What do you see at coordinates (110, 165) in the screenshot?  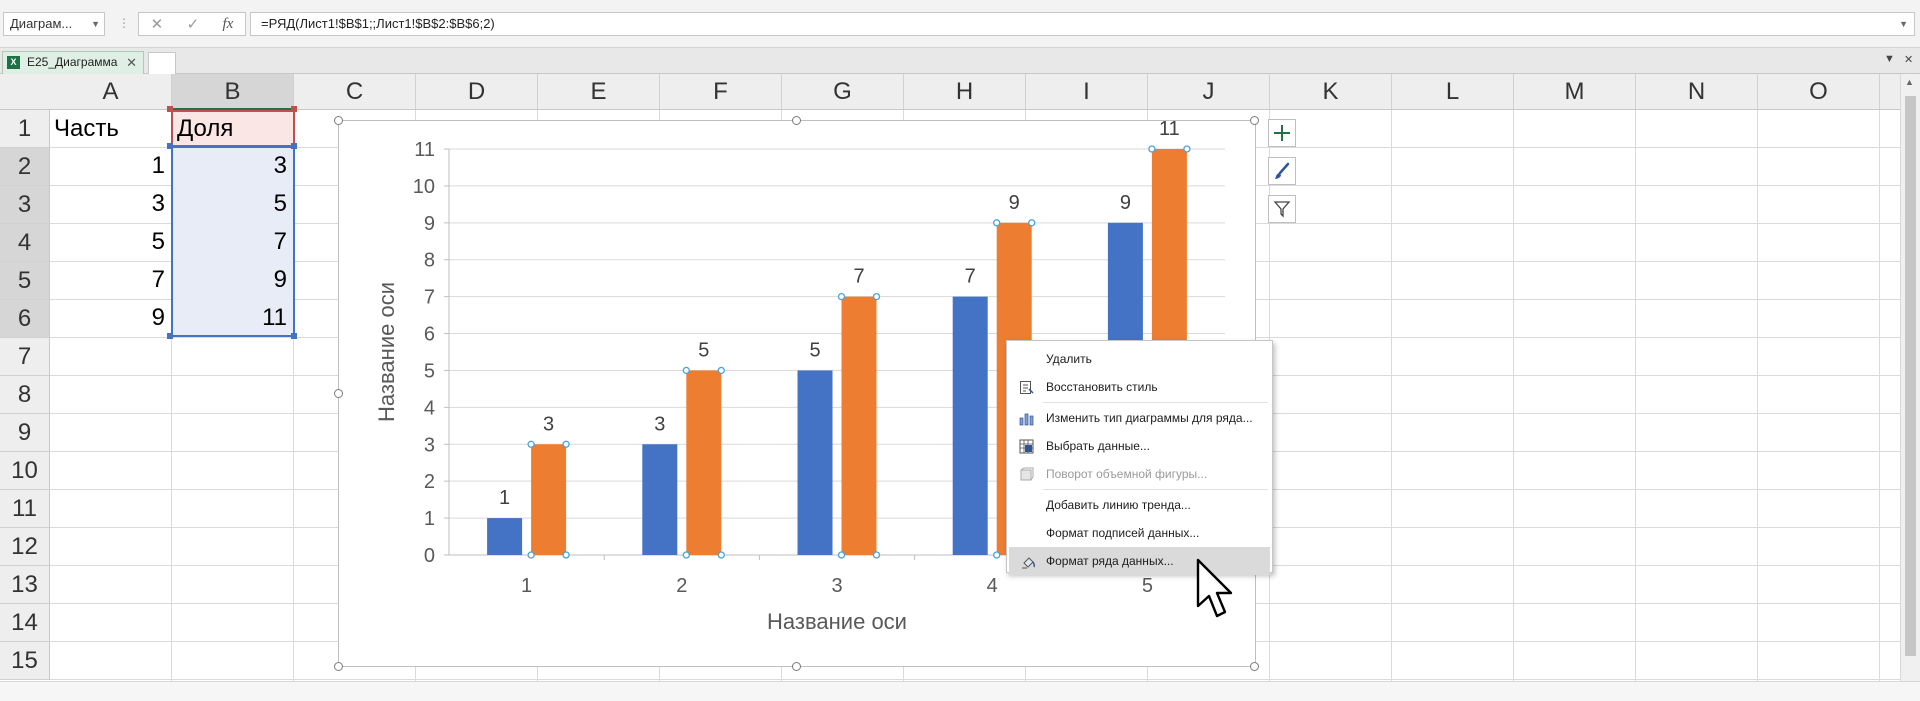 I see `cell-a2: 1` at bounding box center [110, 165].